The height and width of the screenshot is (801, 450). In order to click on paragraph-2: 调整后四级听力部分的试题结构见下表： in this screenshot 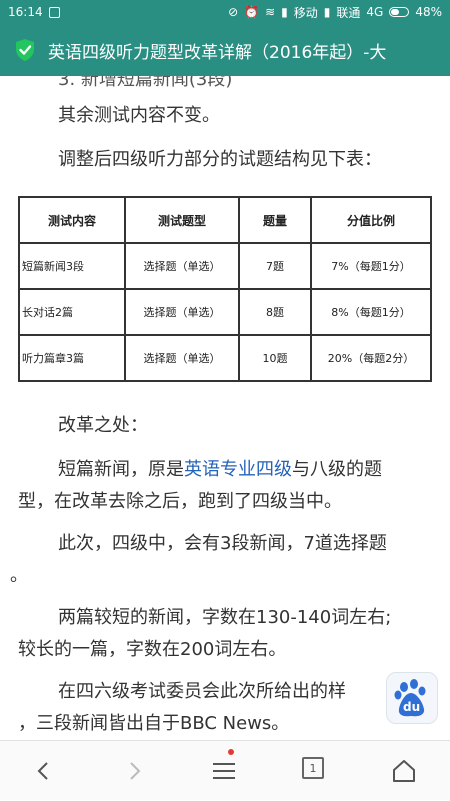, I will do `click(220, 159)`.